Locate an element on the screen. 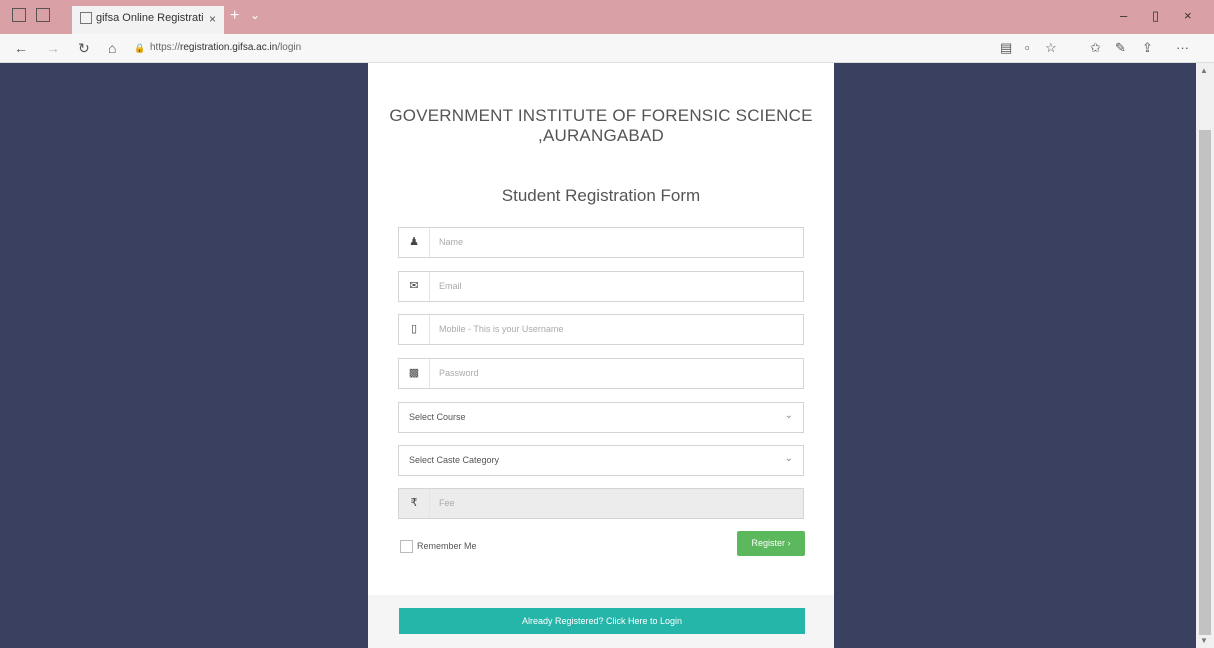 The height and width of the screenshot is (648, 1214). scroll-down-icon: ▼ is located at coordinates (1204, 640).